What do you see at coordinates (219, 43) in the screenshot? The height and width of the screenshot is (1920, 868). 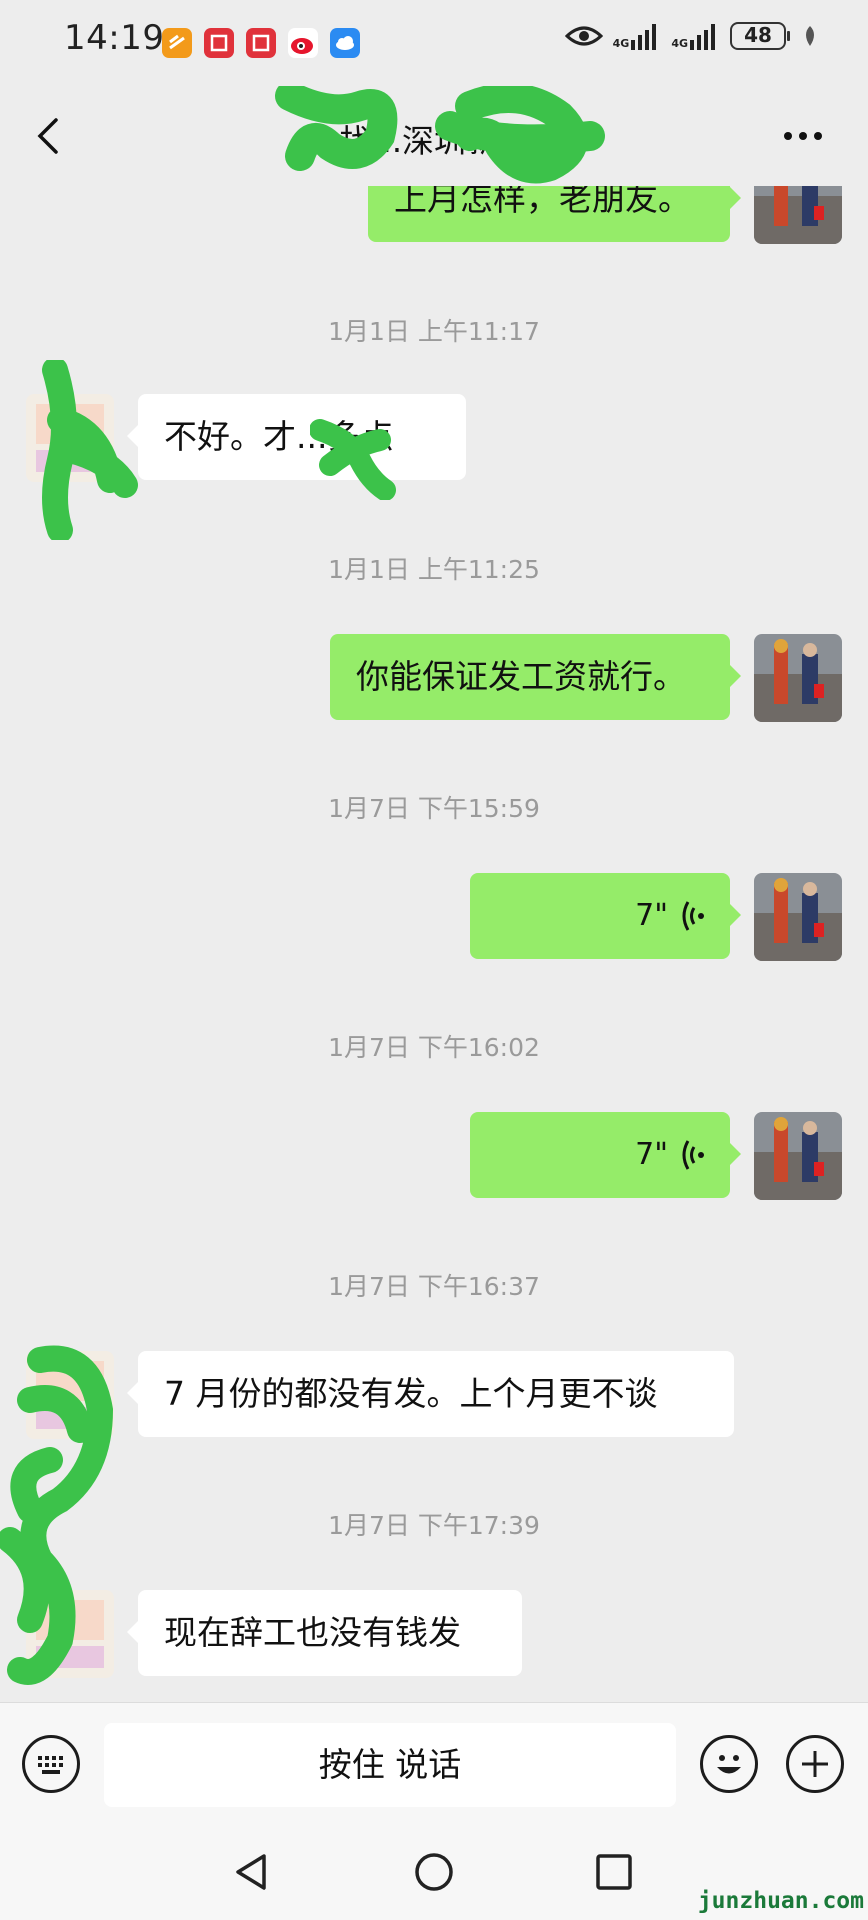 I see `red-book-app-icon` at bounding box center [219, 43].